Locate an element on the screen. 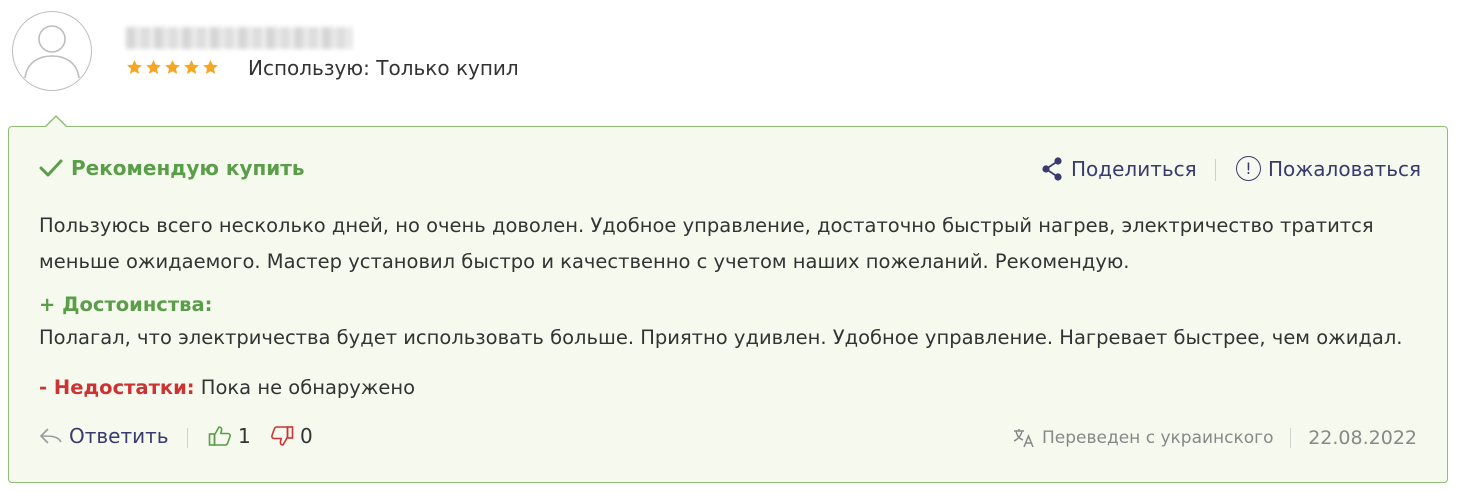  avatar is located at coordinates (52, 51).